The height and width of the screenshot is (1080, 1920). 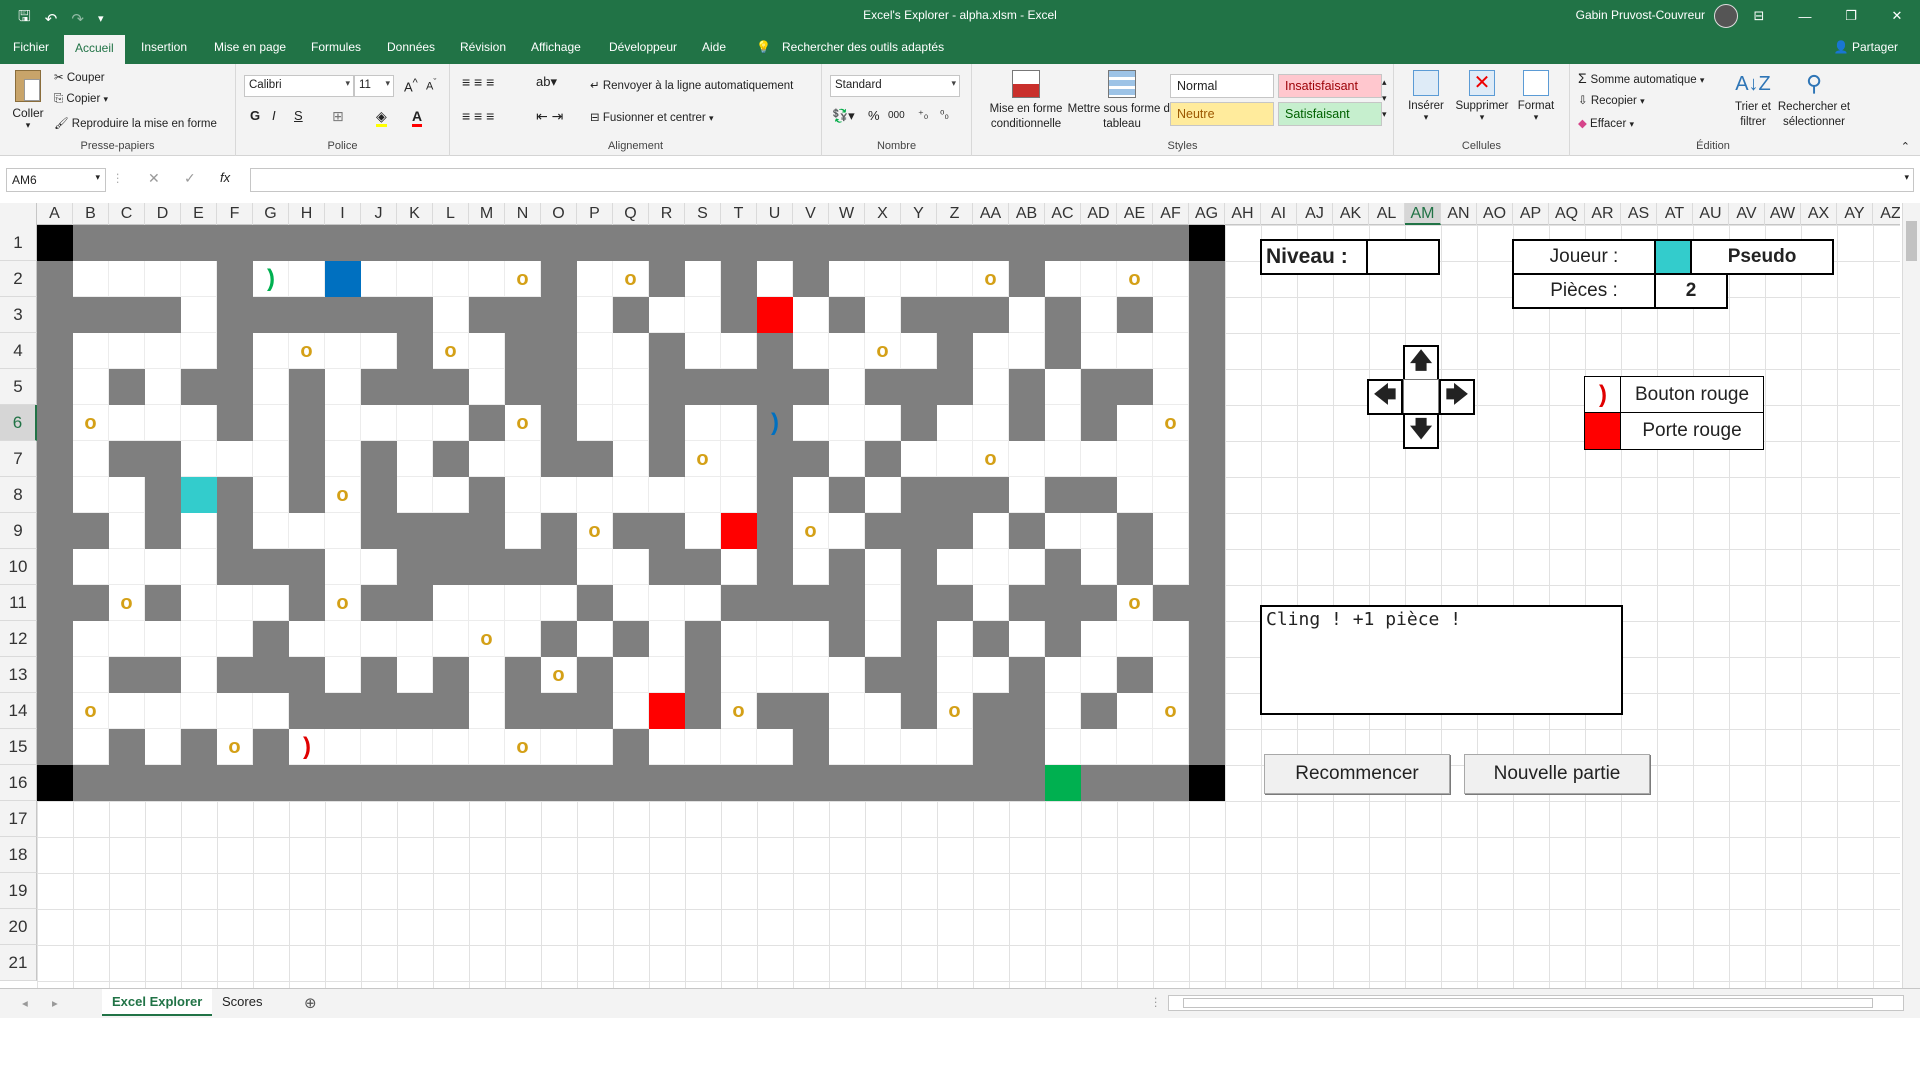 What do you see at coordinates (31, 47) in the screenshot?
I see `tab-fichier: Fichier` at bounding box center [31, 47].